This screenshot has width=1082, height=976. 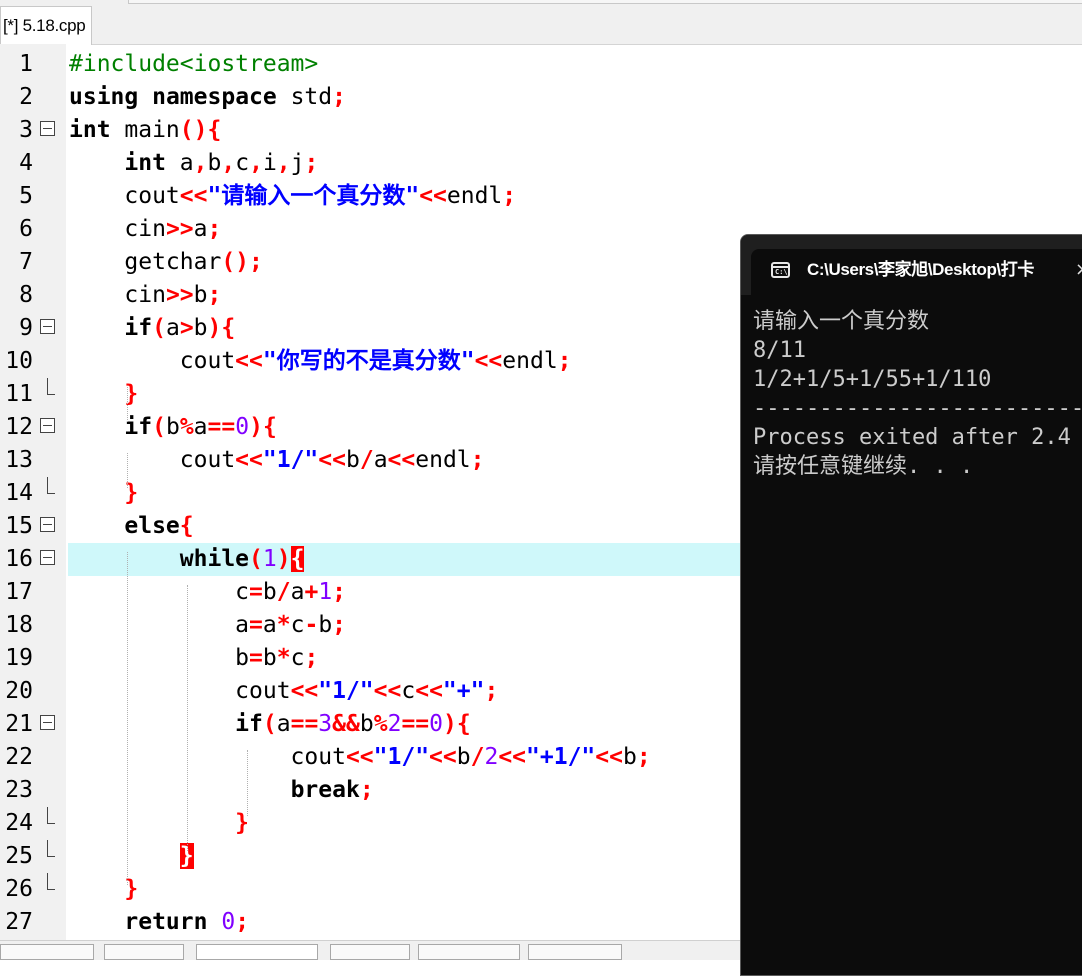 What do you see at coordinates (780, 270) in the screenshot?
I see `cmd-icon: C:\` at bounding box center [780, 270].